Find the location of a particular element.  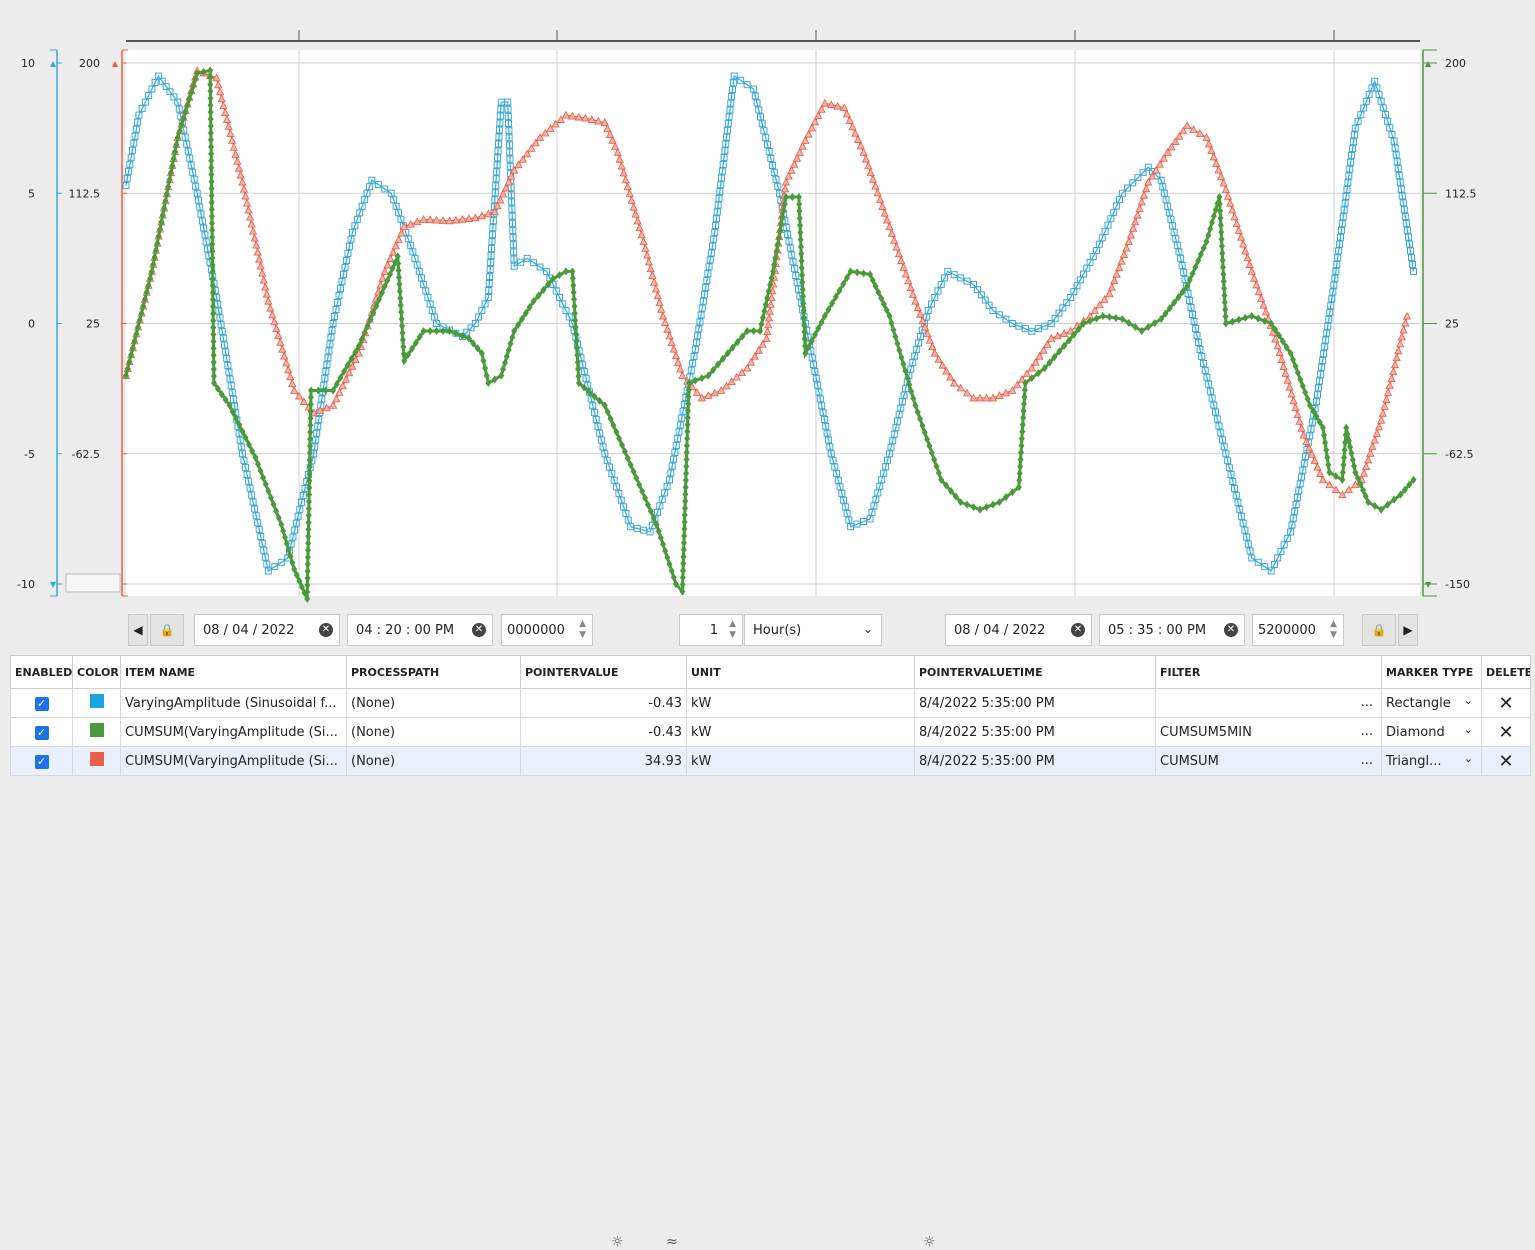

start-ms-input: 0000000 ▲ ▼ is located at coordinates (547, 630).